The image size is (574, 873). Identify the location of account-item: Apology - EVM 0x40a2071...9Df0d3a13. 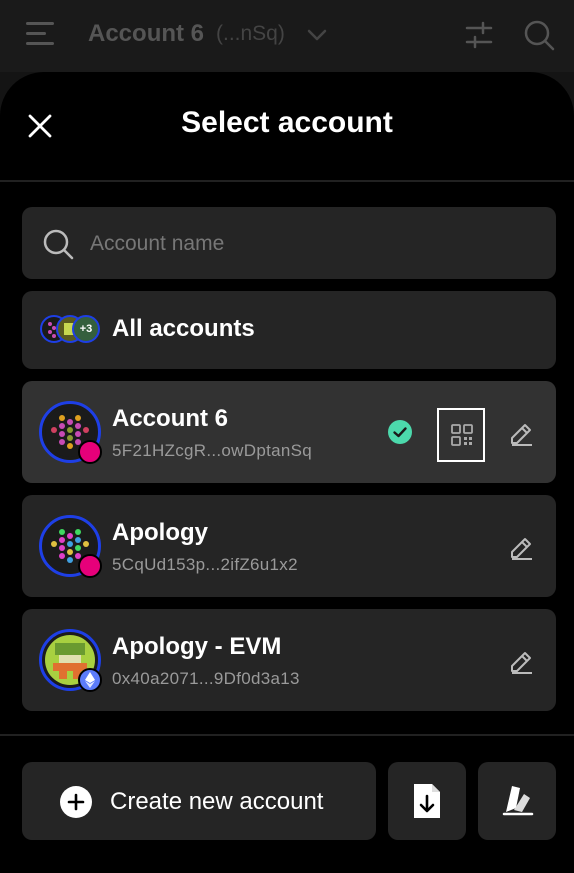
(289, 660).